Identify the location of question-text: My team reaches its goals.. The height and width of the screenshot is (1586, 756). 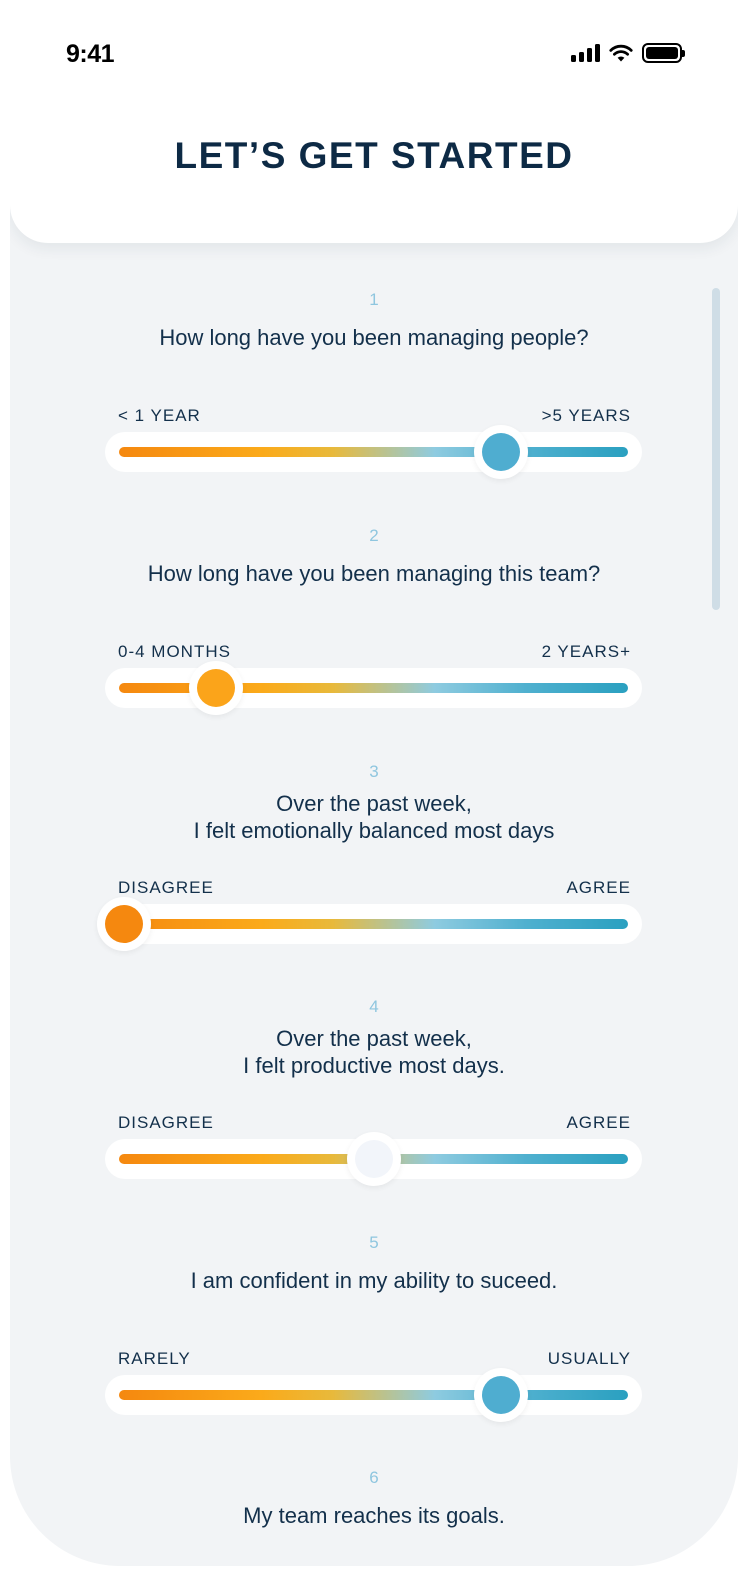
(374, 1515).